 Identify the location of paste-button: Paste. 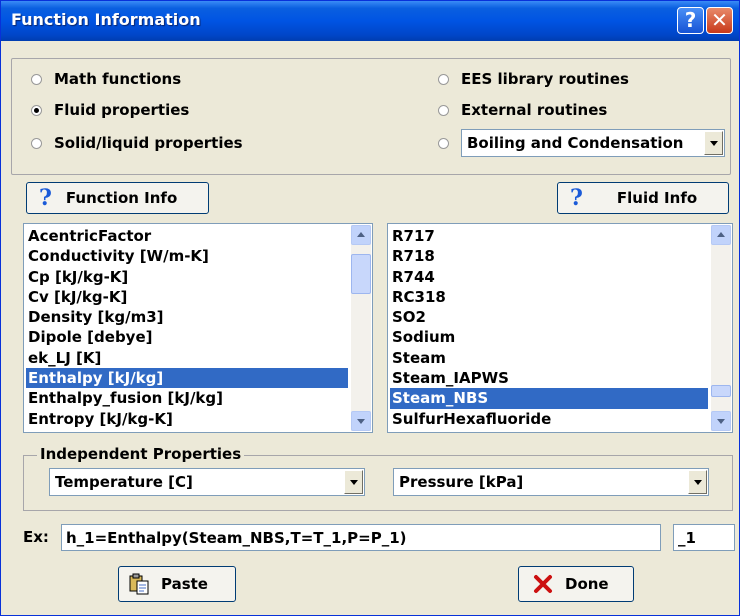
(177, 584).